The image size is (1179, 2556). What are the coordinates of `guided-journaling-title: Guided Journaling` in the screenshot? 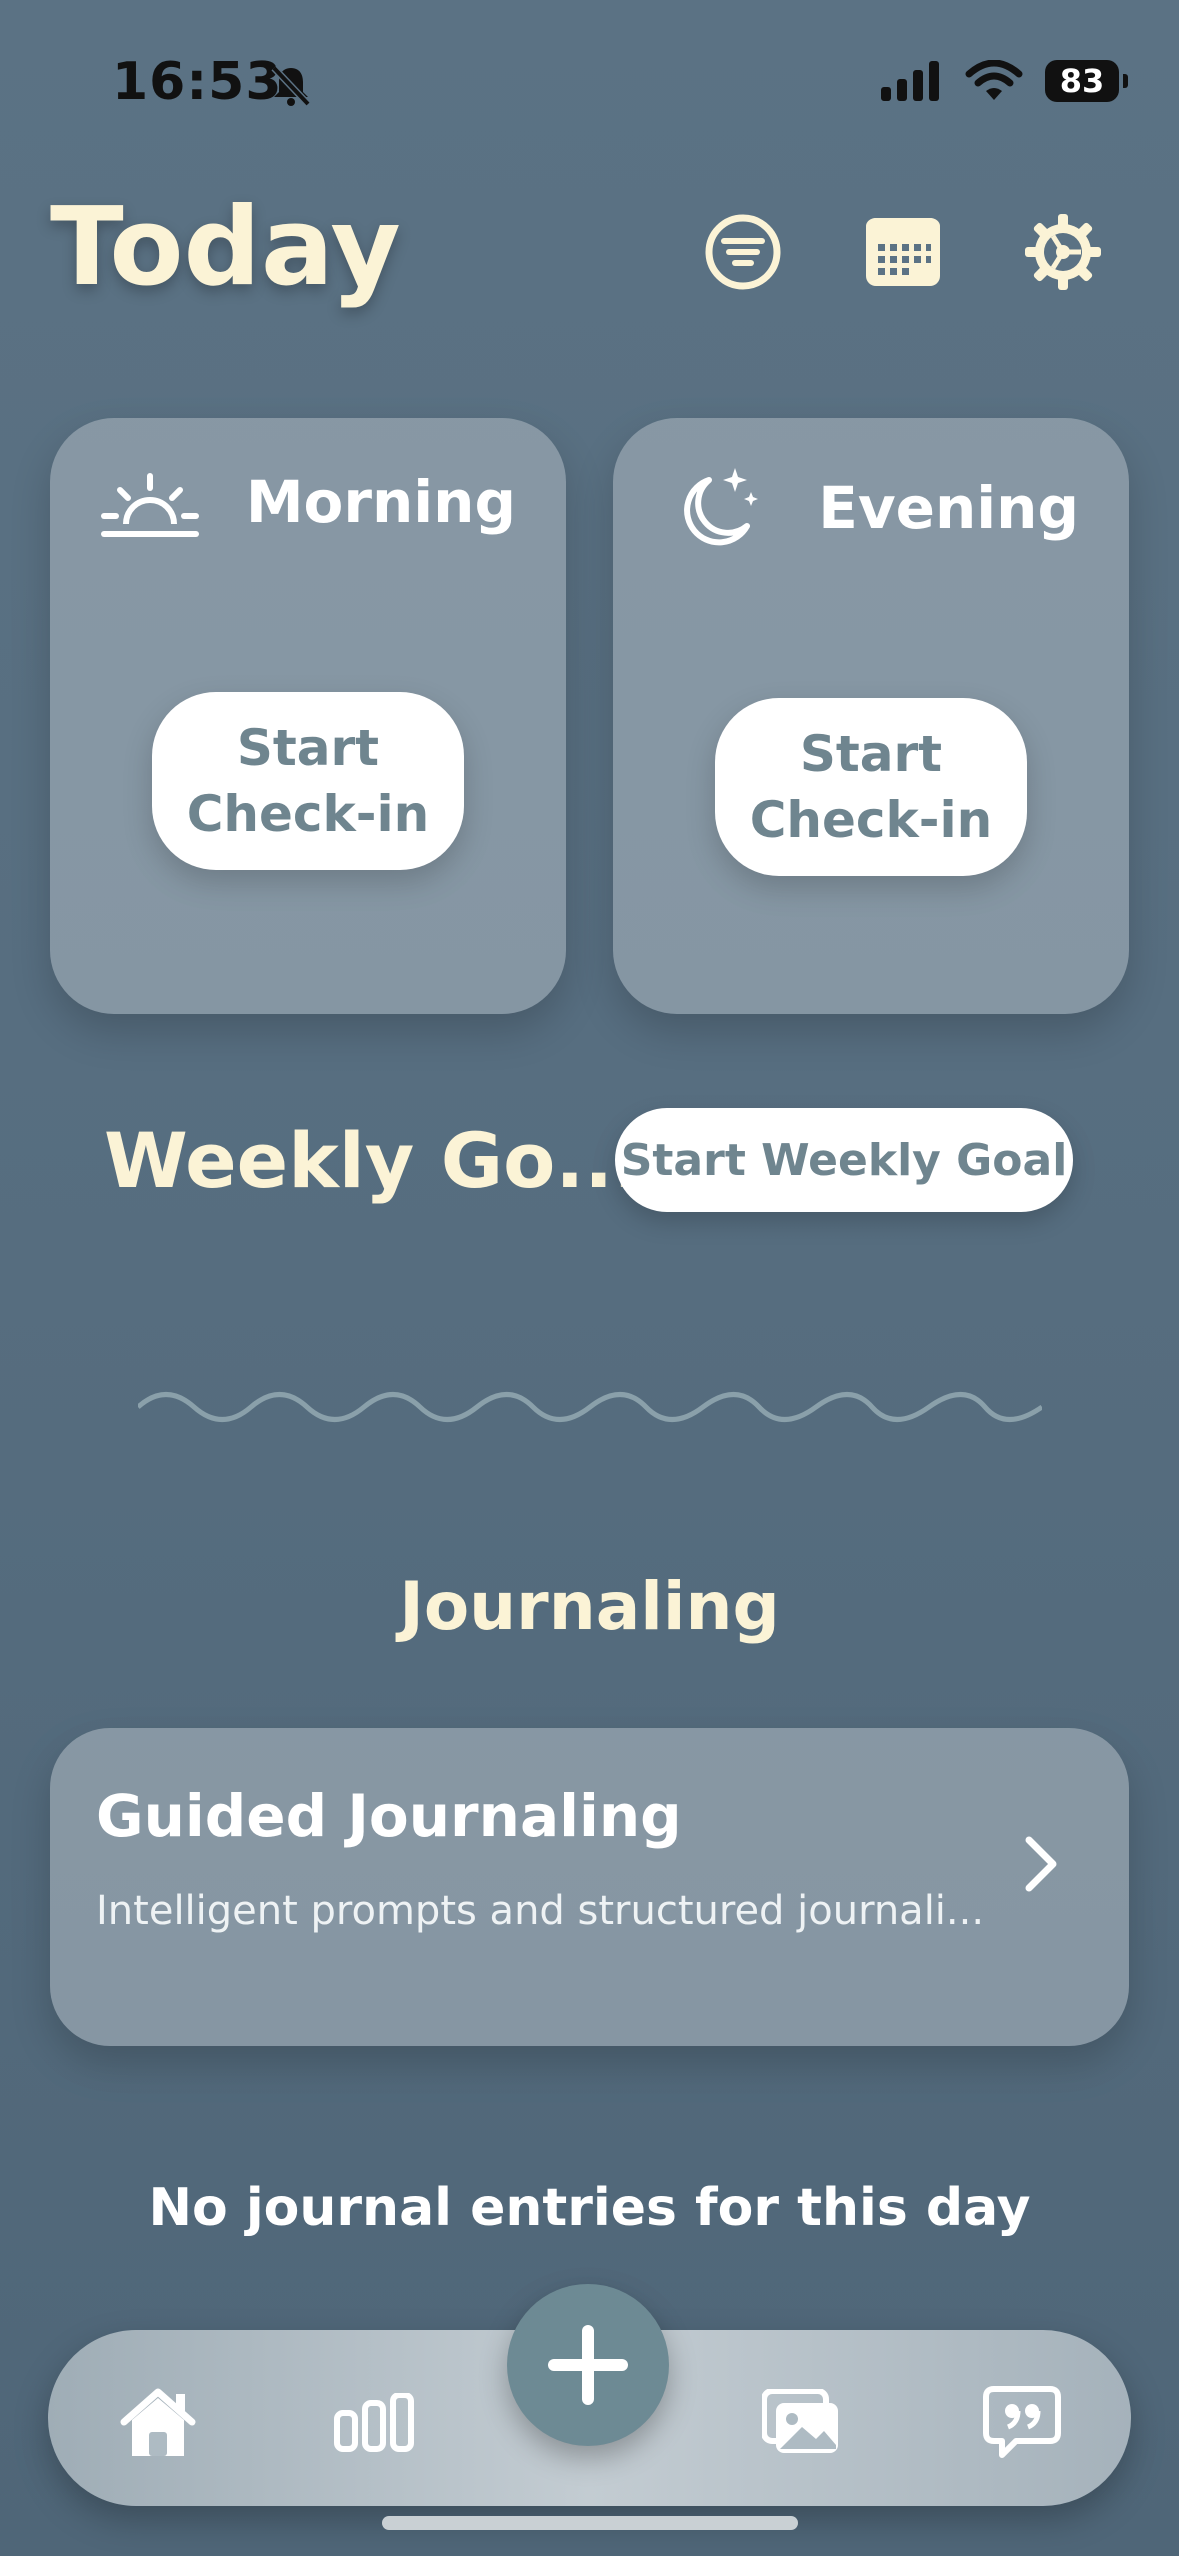 It's located at (389, 1816).